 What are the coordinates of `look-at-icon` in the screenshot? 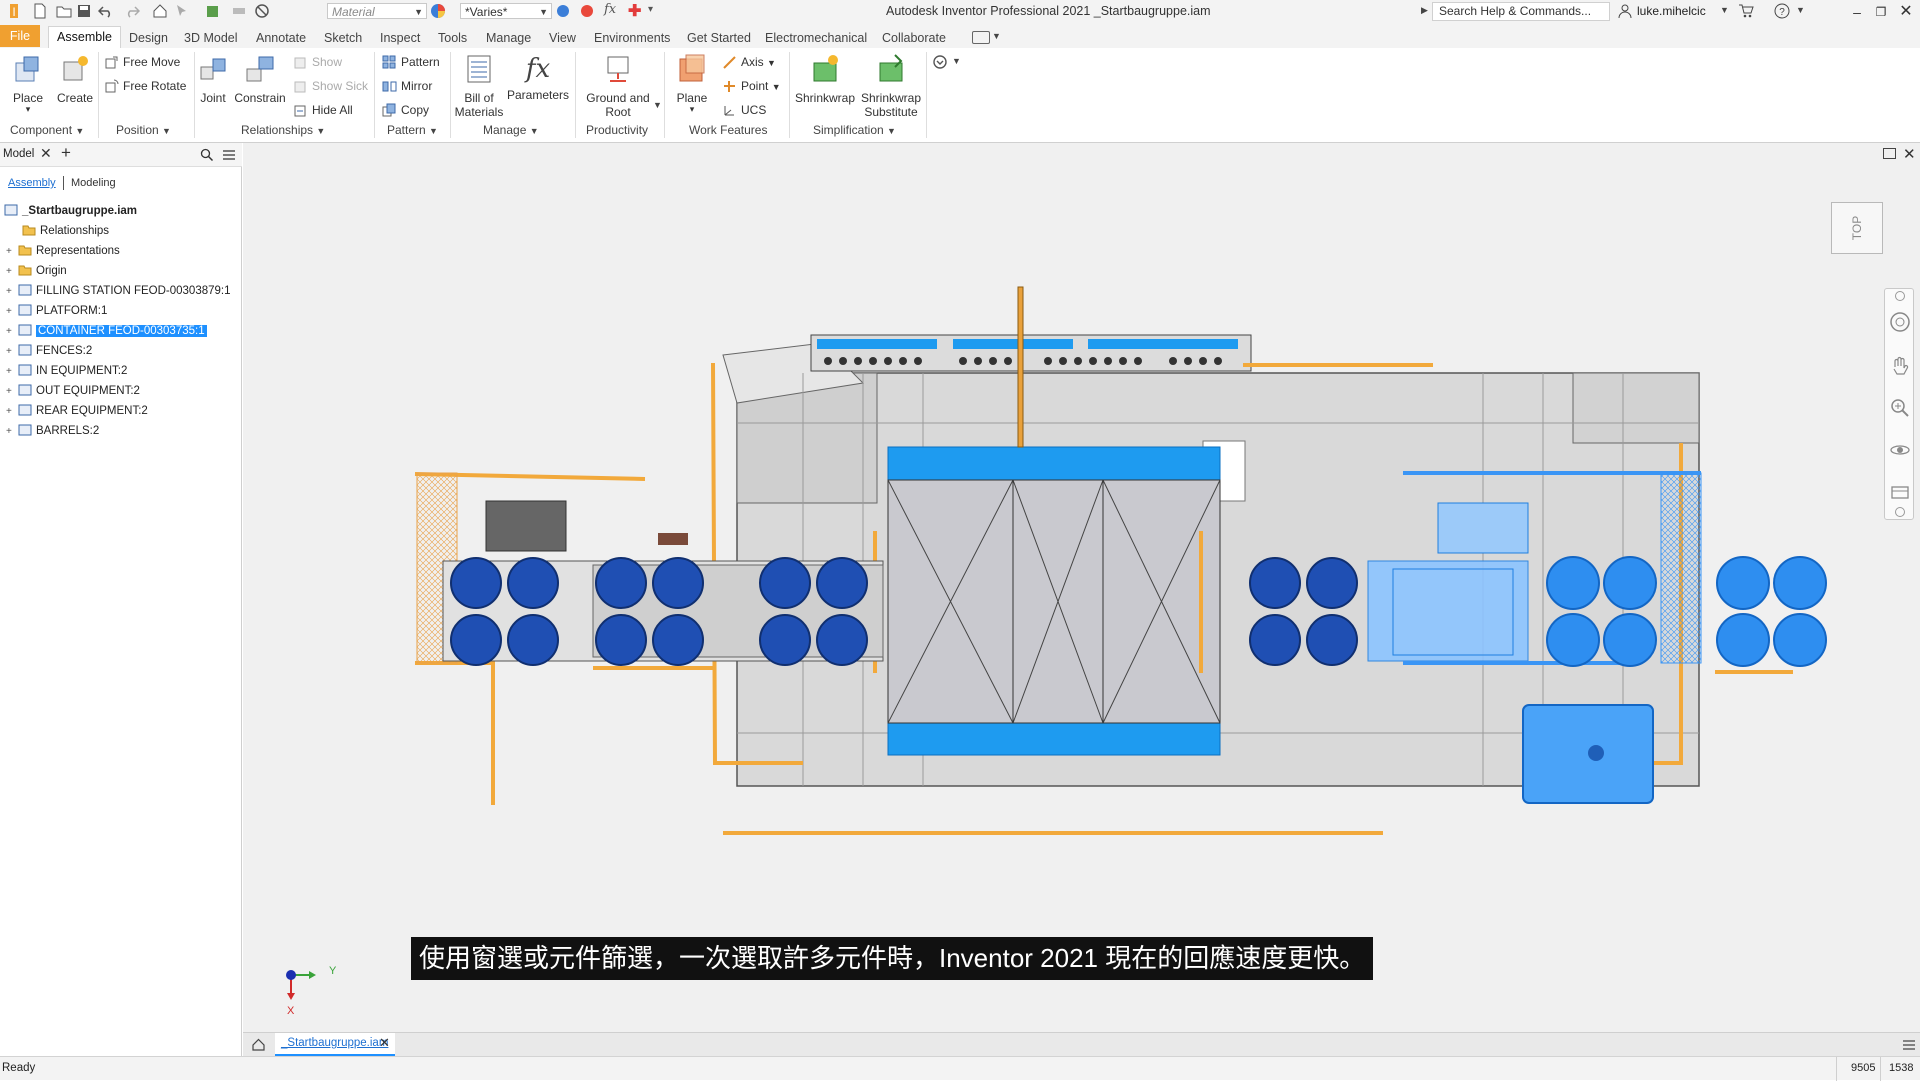 It's located at (1900, 492).